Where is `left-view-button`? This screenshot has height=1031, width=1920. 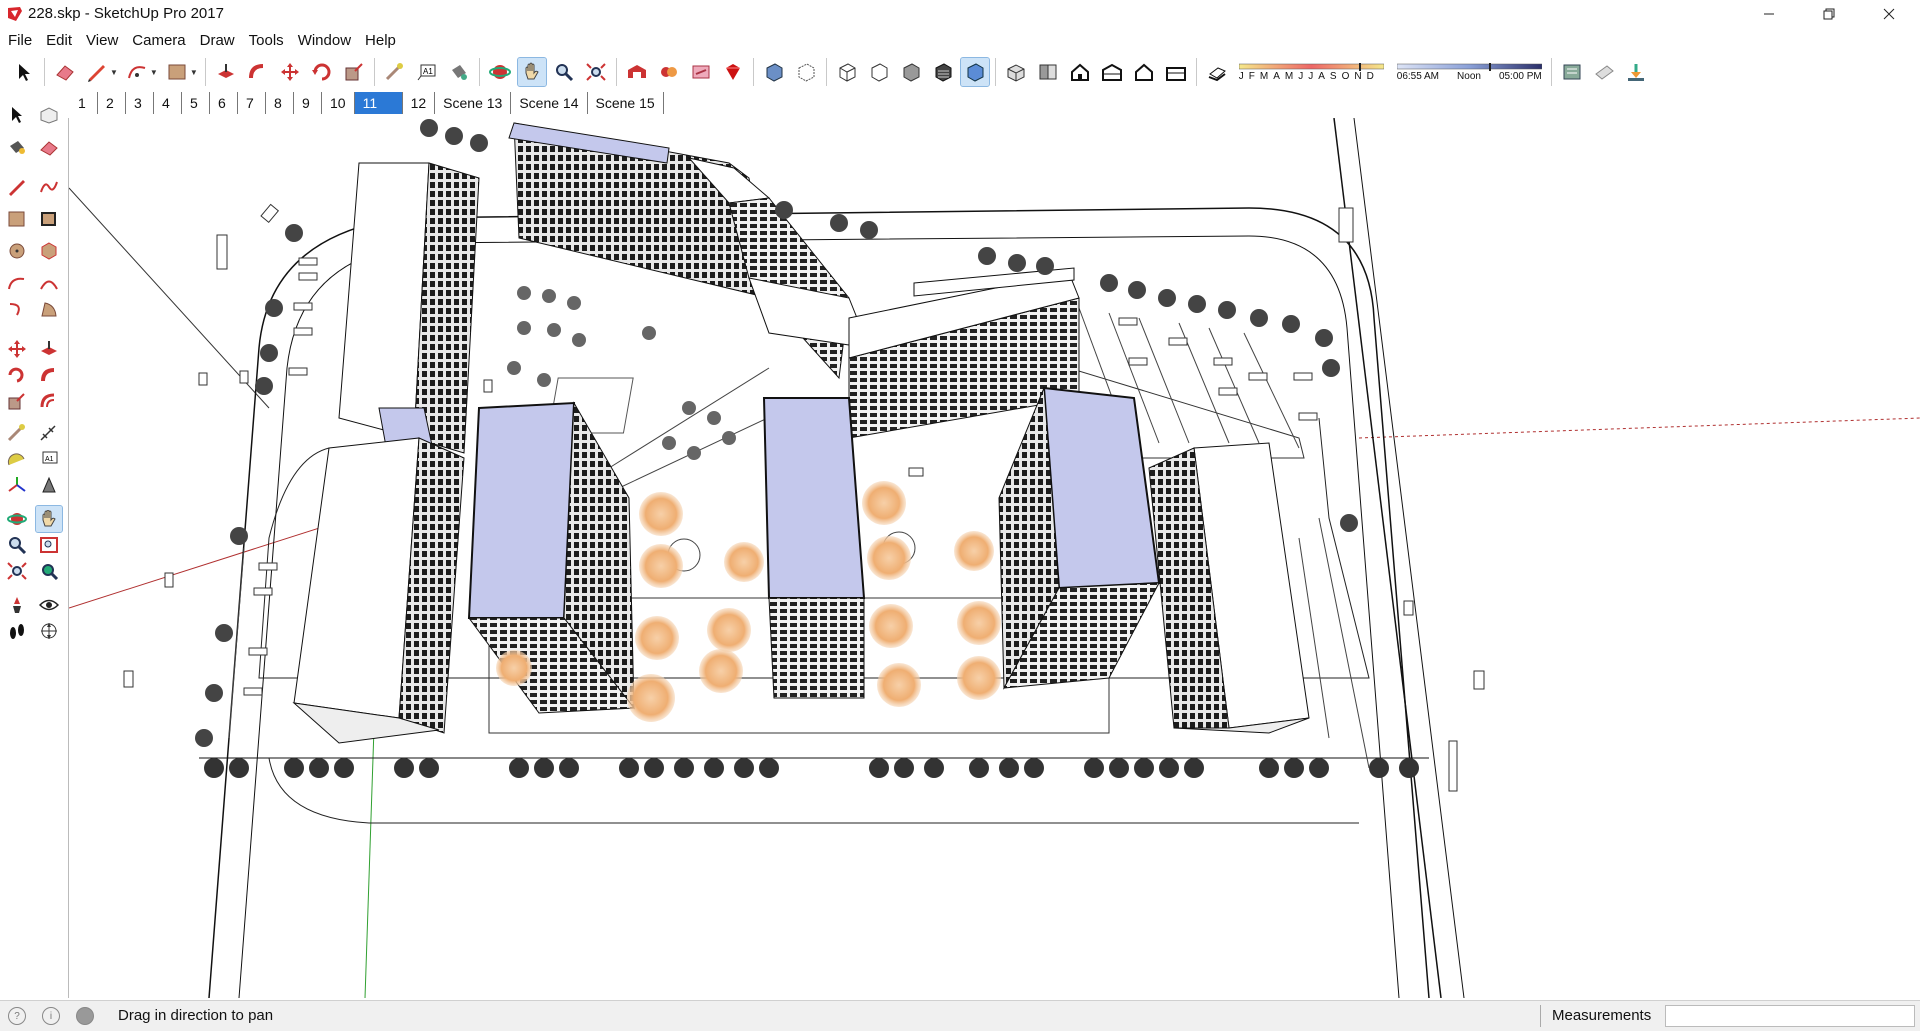 left-view-button is located at coordinates (1176, 72).